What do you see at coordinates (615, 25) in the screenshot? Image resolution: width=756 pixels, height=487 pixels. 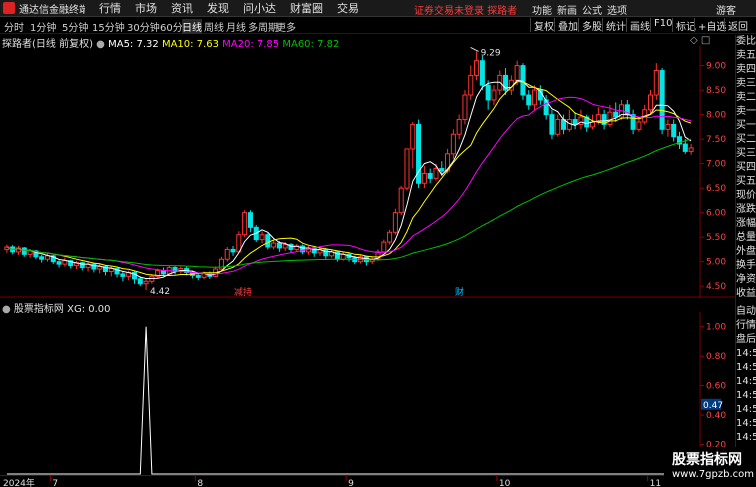 I see `tool-tongji: 统计` at bounding box center [615, 25].